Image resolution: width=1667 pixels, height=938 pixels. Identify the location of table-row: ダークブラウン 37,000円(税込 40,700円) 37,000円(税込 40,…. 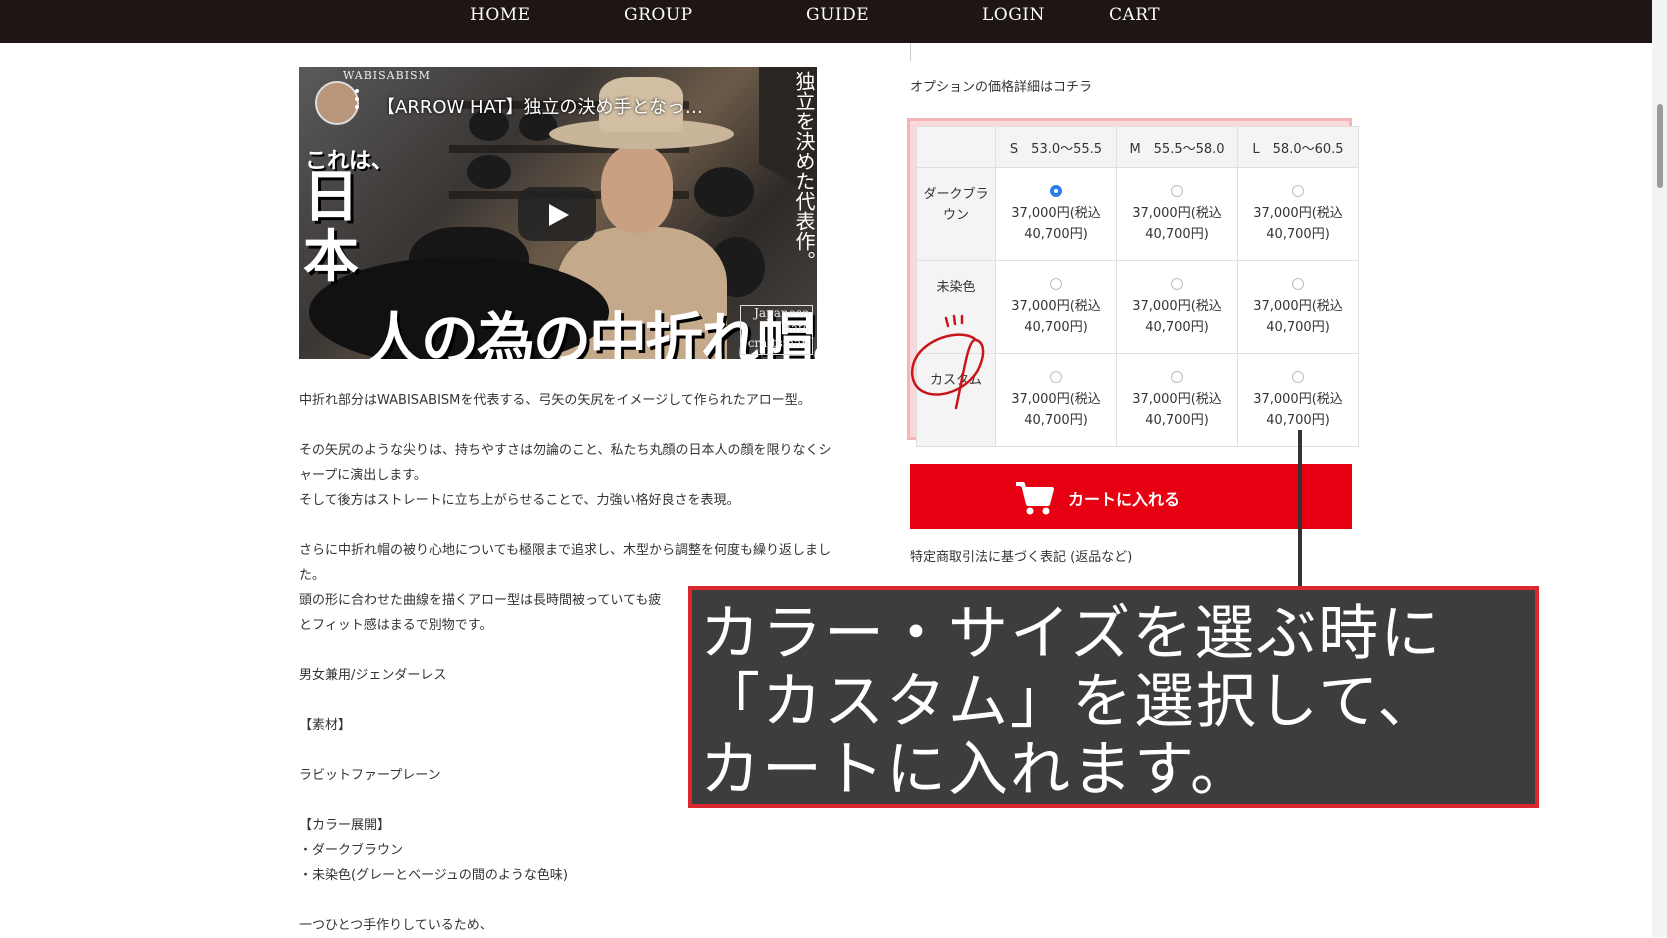
(1137, 214).